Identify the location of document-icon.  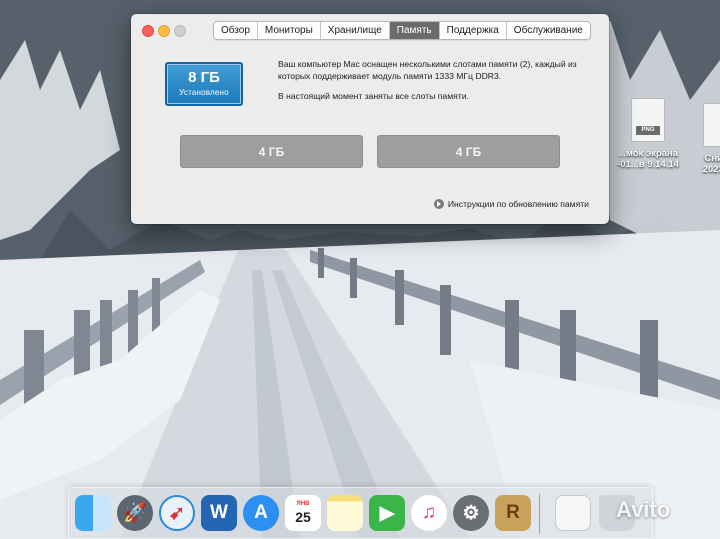
(573, 513).